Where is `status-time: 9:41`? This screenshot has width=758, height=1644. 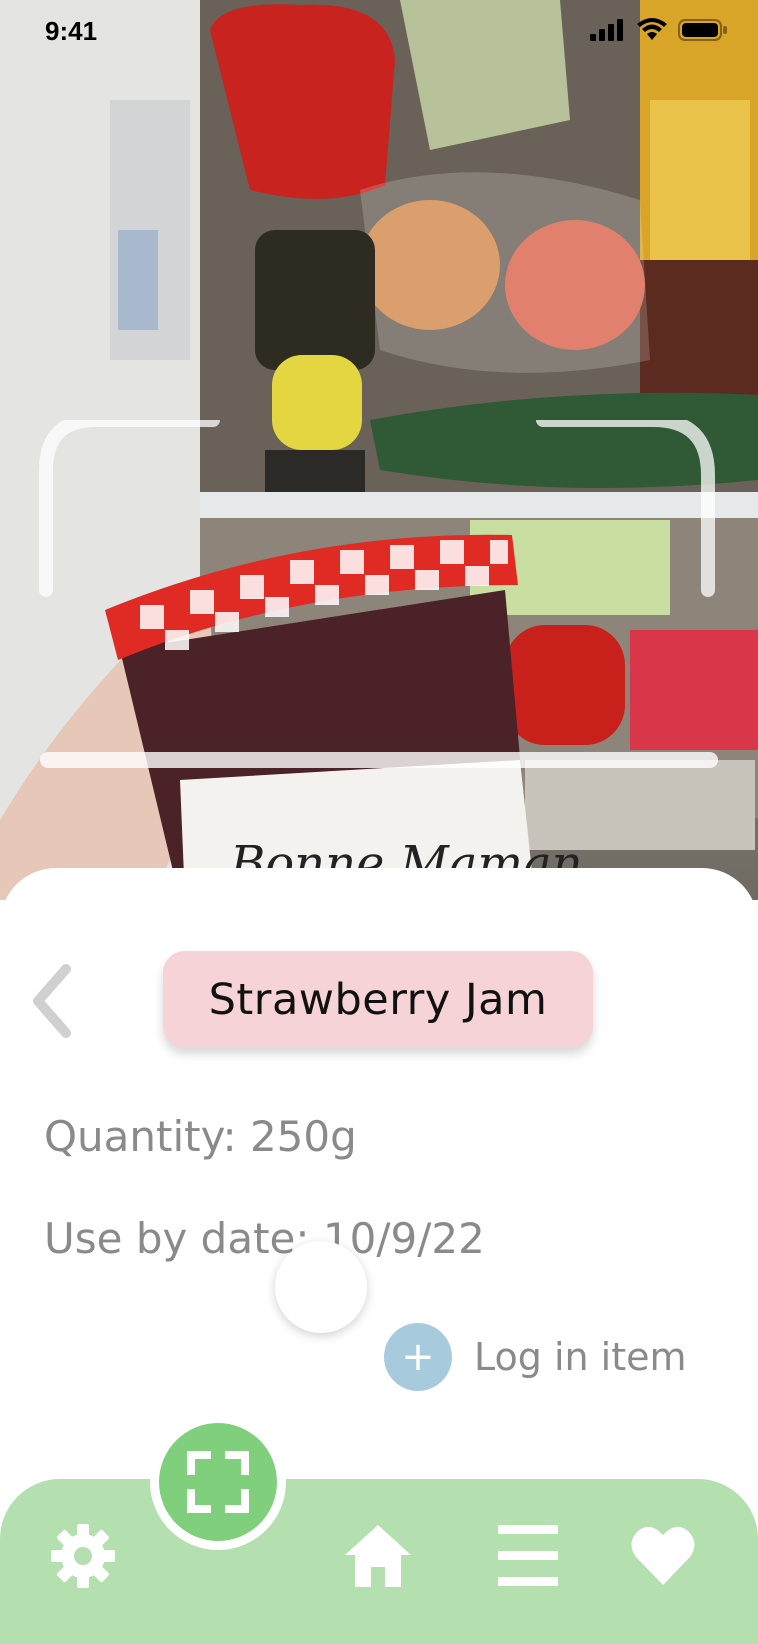 status-time: 9:41 is located at coordinates (71, 31).